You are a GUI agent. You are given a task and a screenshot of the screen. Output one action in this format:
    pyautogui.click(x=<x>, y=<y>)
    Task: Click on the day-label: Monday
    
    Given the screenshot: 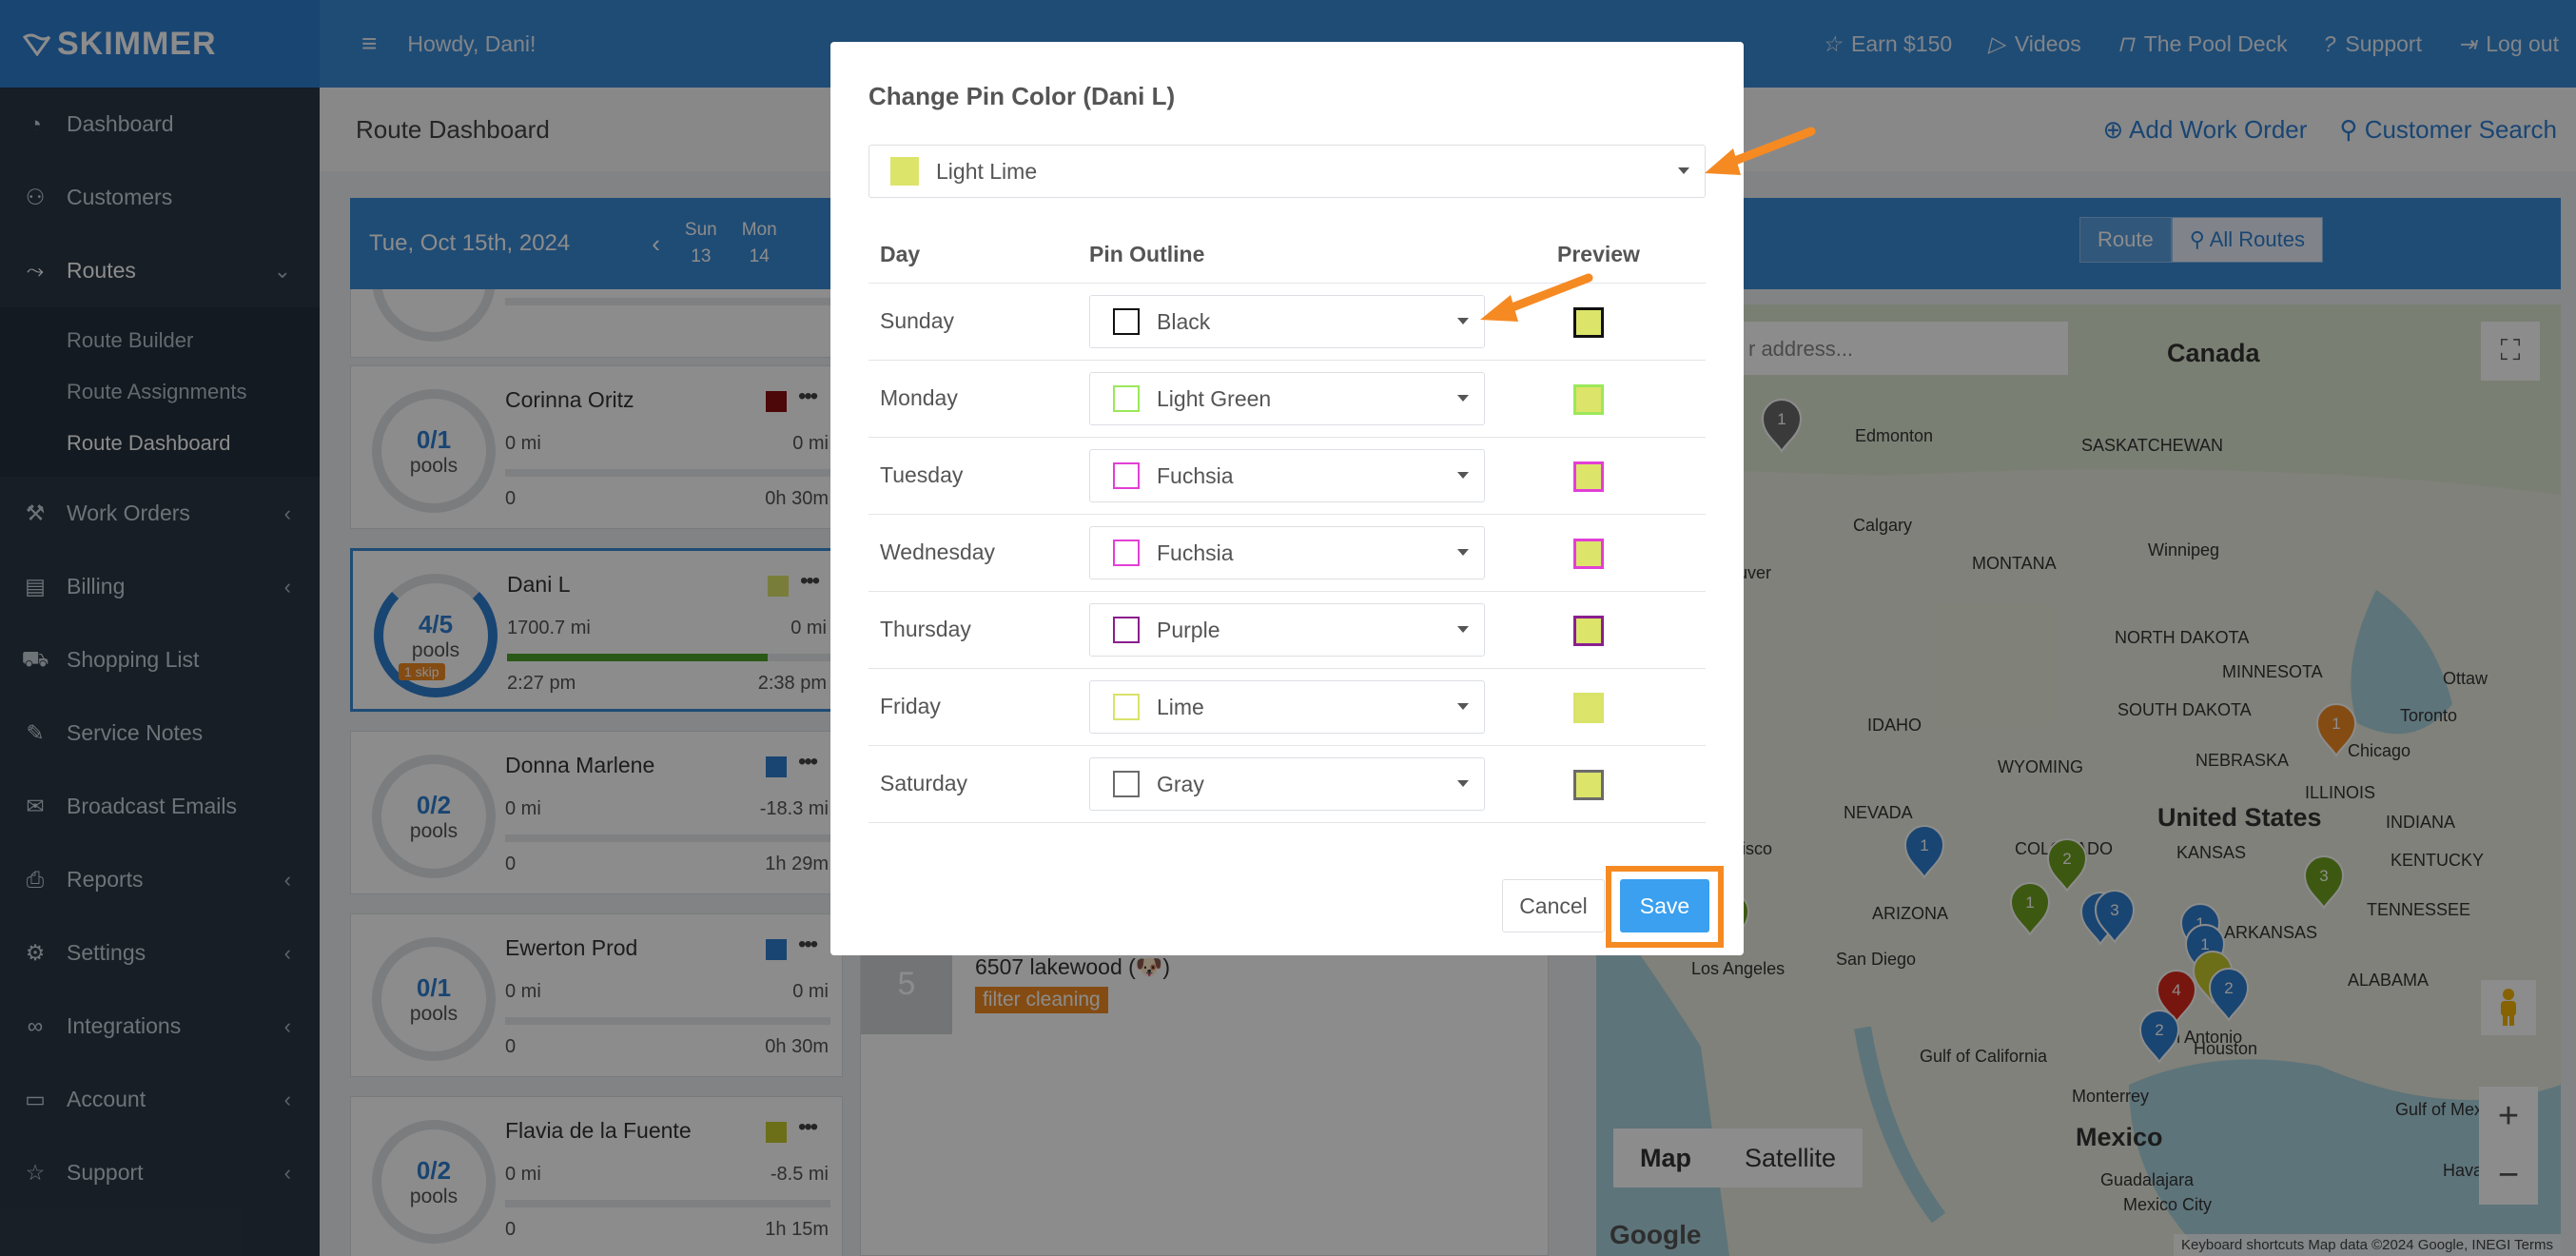 What is the action you would take?
    pyautogui.click(x=919, y=397)
    